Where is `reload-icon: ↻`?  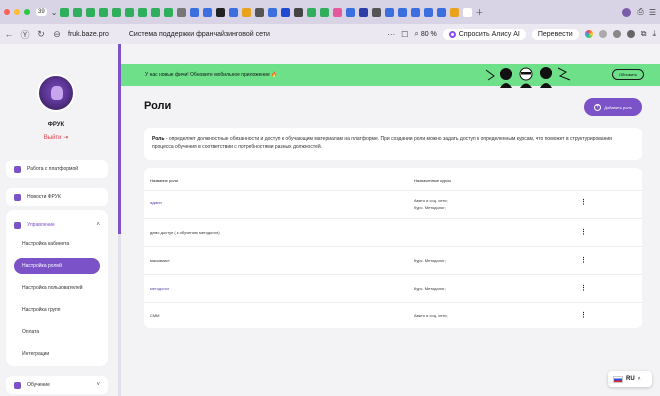 reload-icon: ↻ is located at coordinates (41, 34).